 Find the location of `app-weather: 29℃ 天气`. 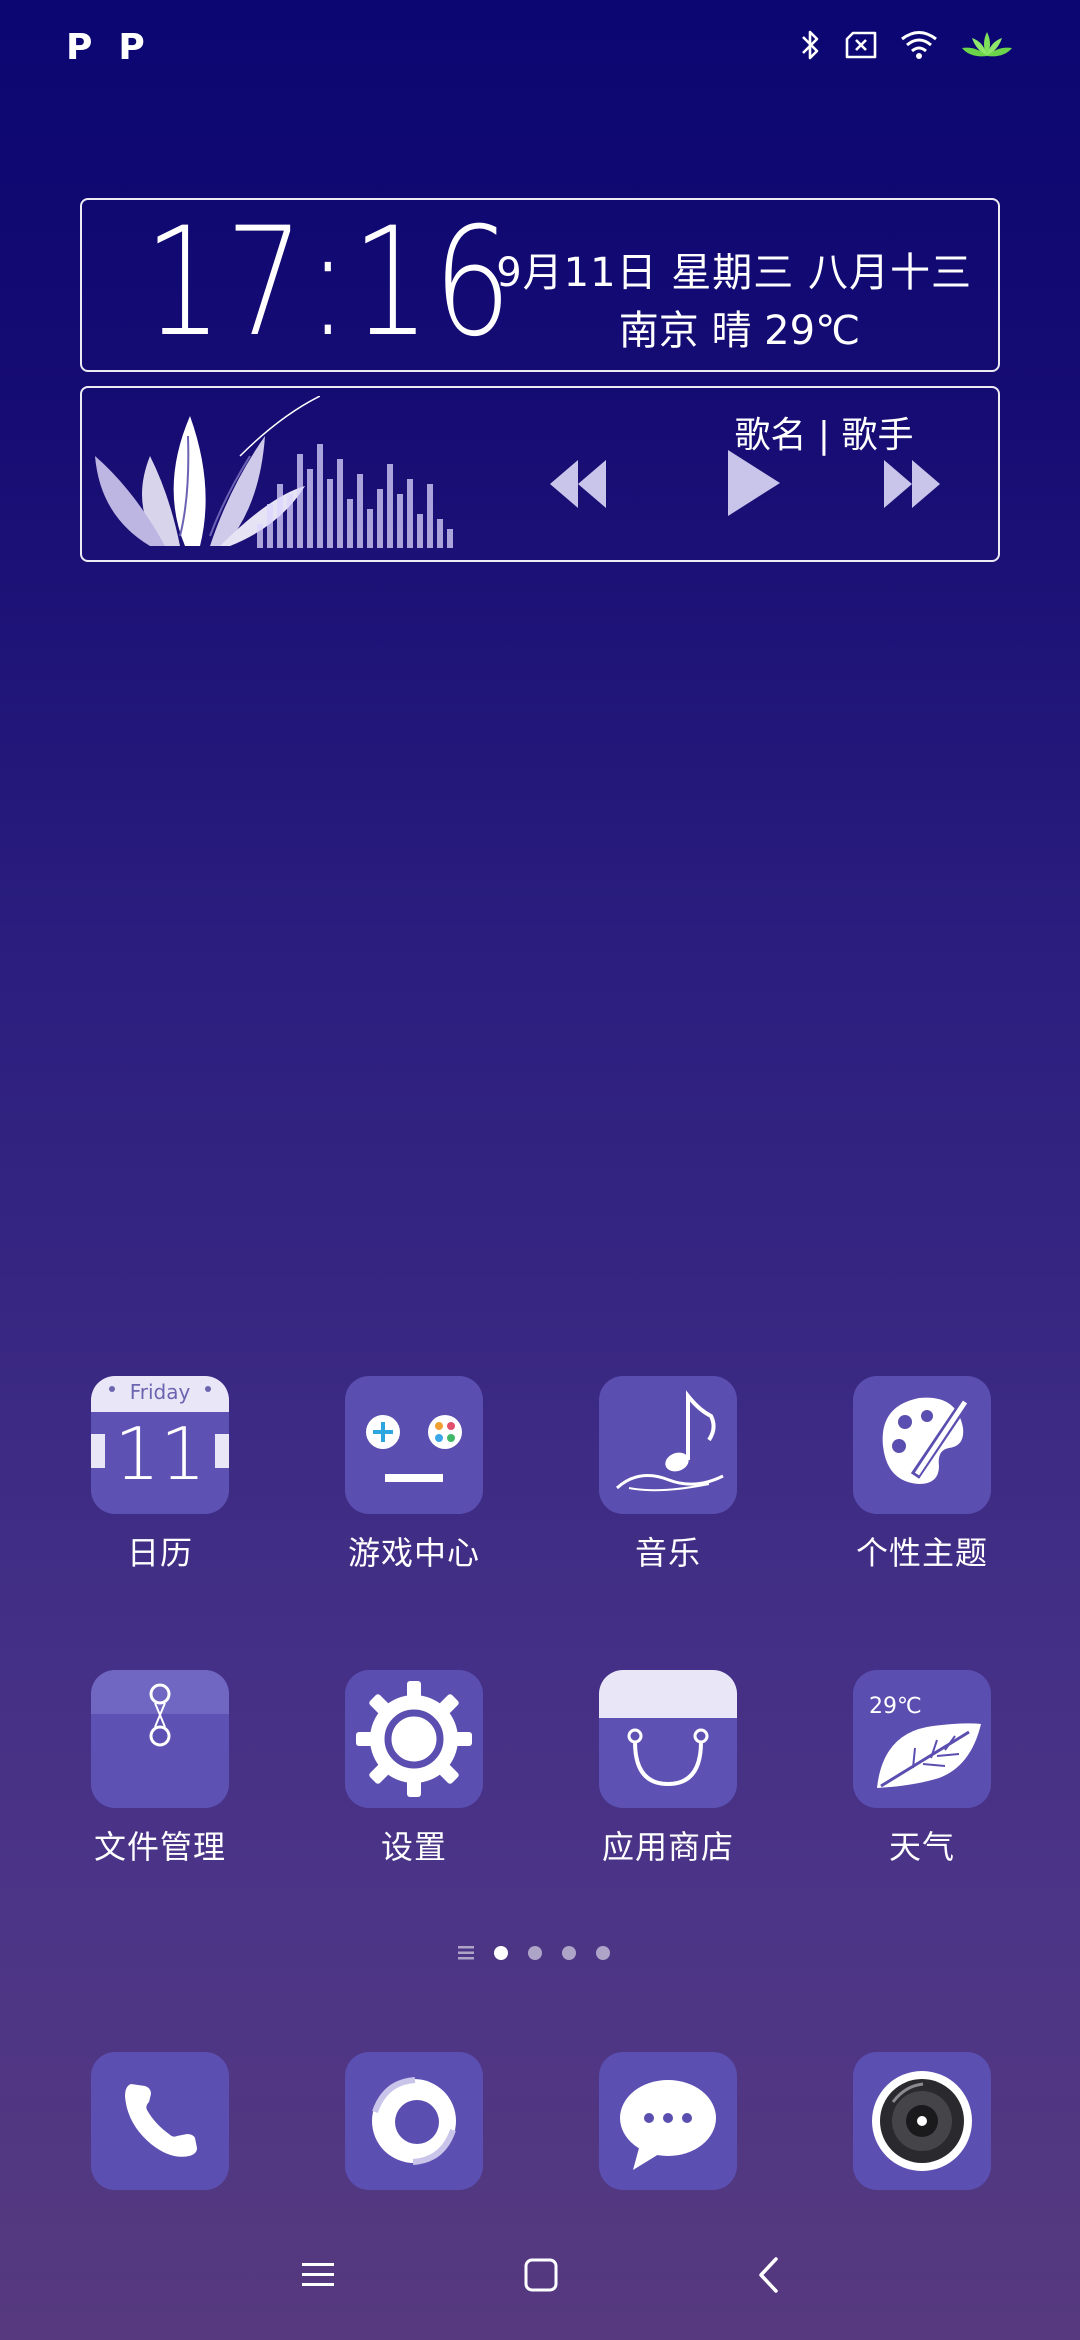

app-weather: 29℃ 天气 is located at coordinates (922, 1769).